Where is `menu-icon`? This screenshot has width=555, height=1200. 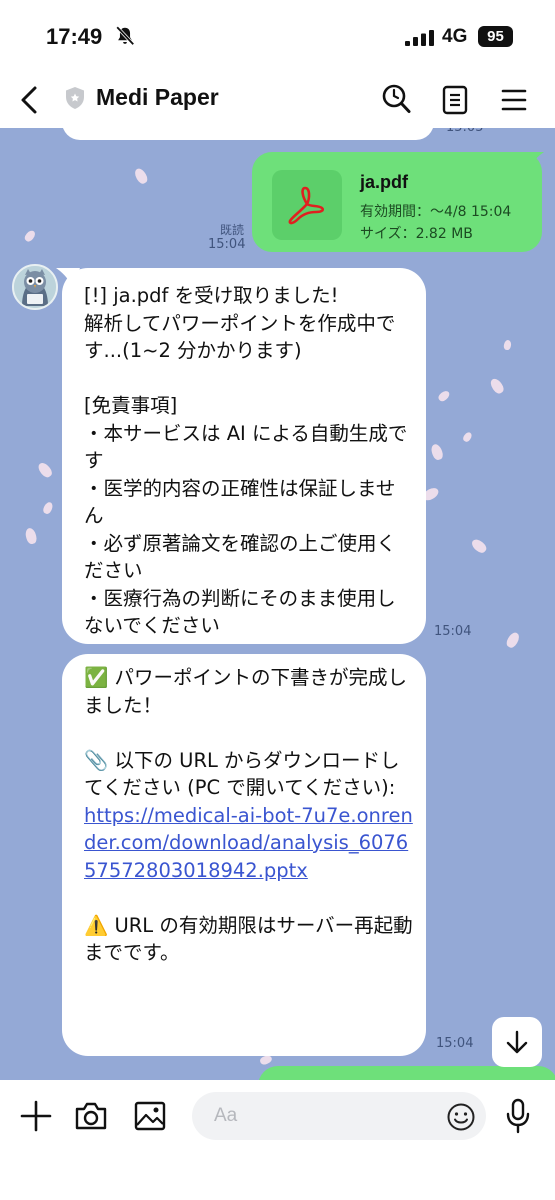
menu-icon is located at coordinates (514, 100).